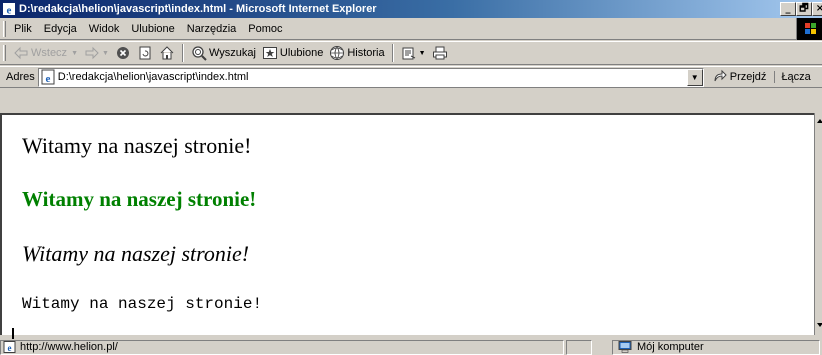 The width and height of the screenshot is (822, 355). I want to click on go-label: Przejdź, so click(748, 77).